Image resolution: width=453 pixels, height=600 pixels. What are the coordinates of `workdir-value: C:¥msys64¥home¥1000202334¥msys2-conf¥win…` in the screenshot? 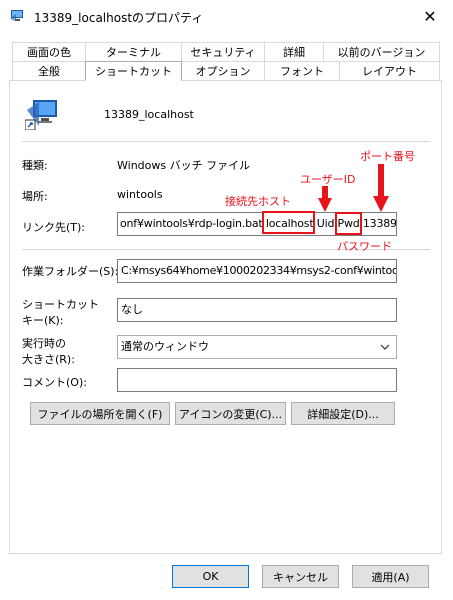 It's located at (259, 270).